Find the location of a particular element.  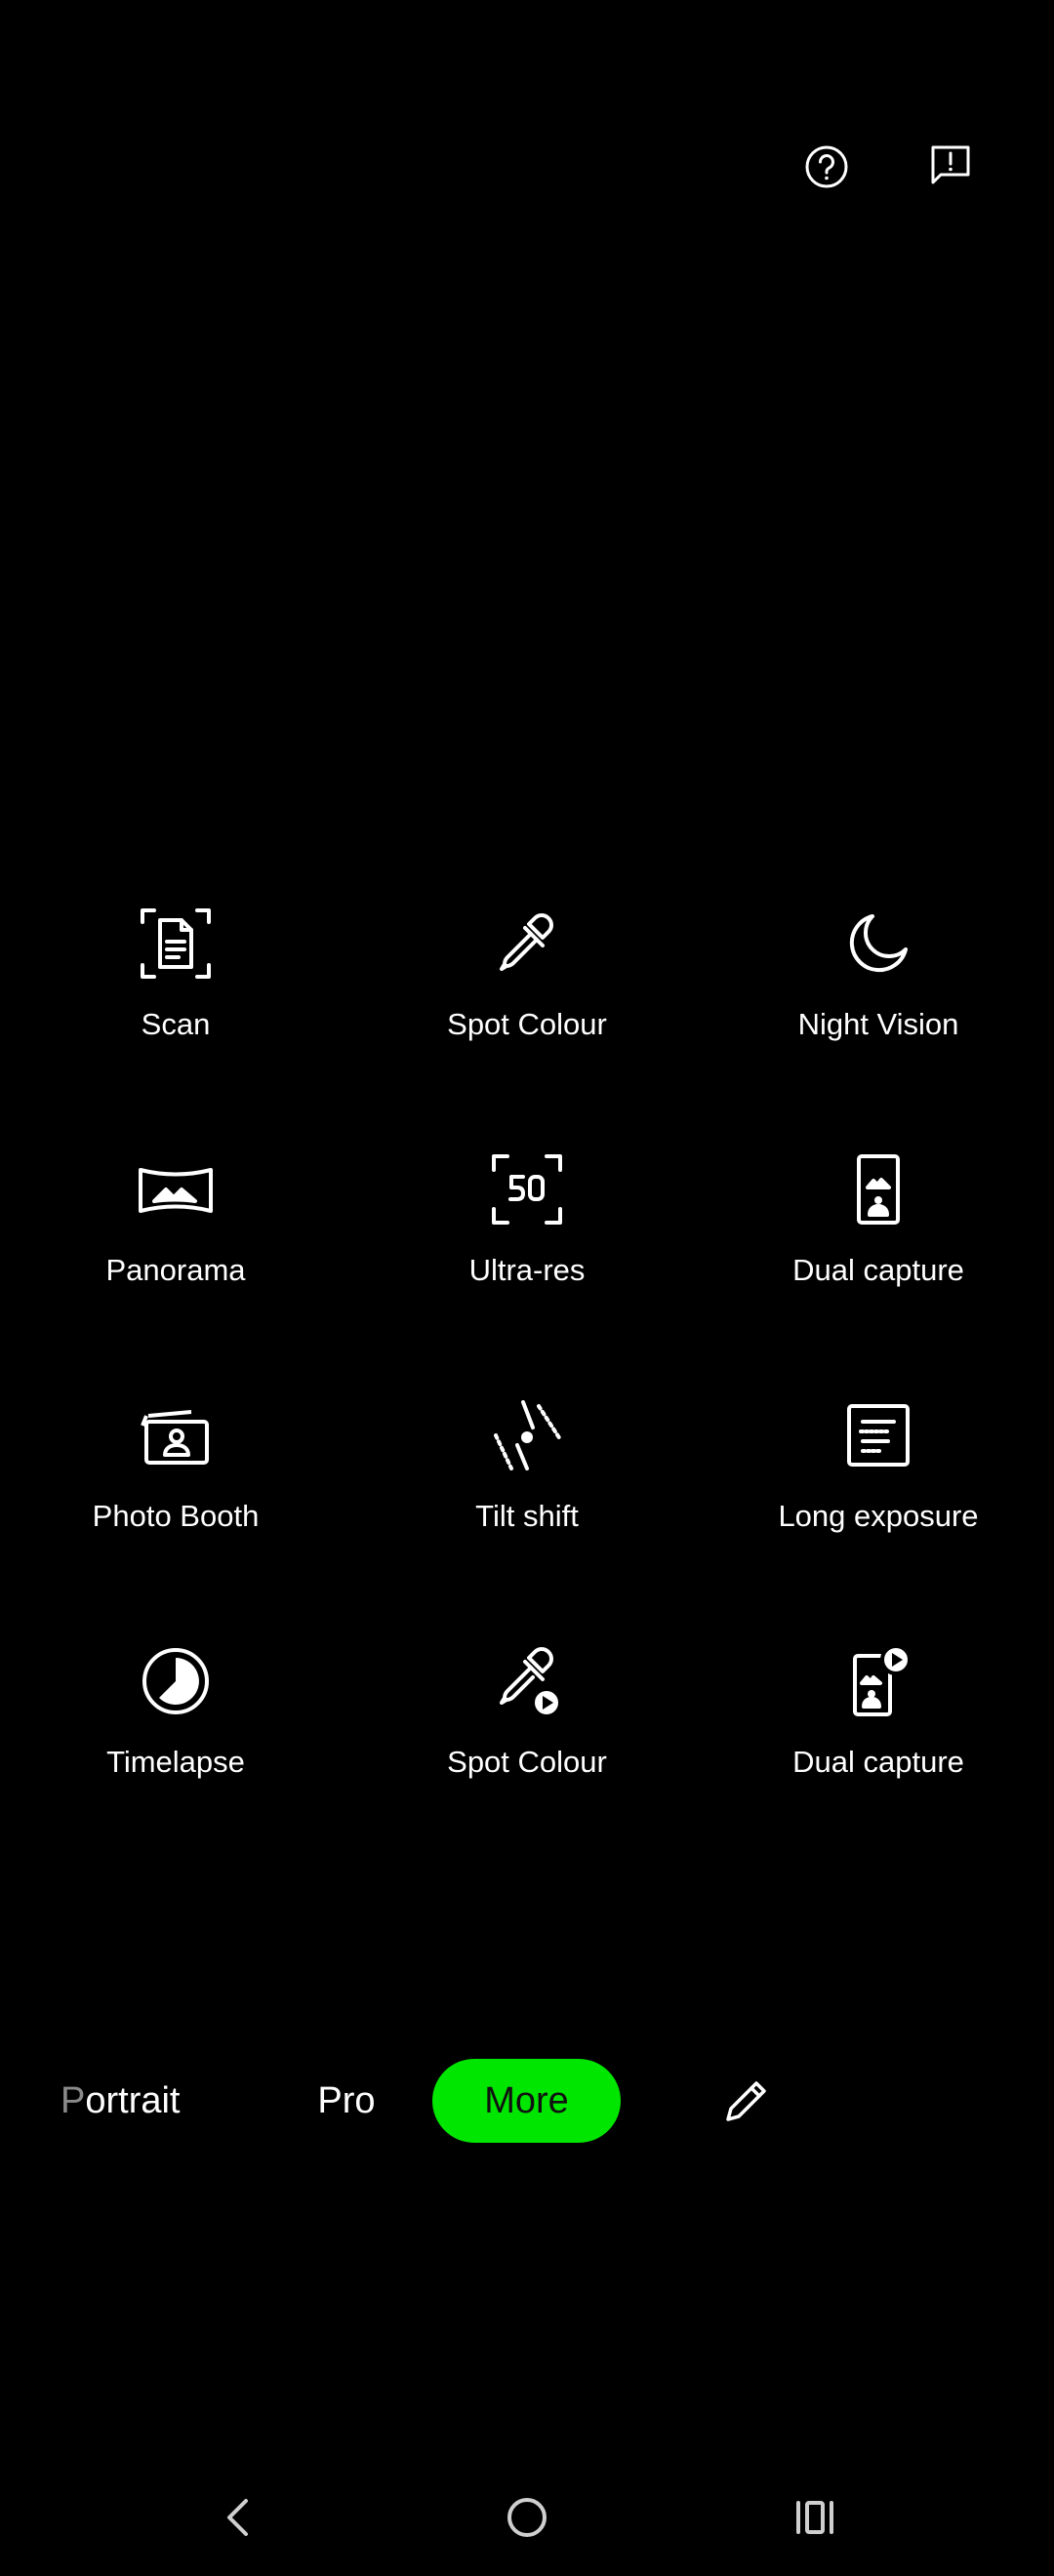

nav-recents-button is located at coordinates (815, 2517).